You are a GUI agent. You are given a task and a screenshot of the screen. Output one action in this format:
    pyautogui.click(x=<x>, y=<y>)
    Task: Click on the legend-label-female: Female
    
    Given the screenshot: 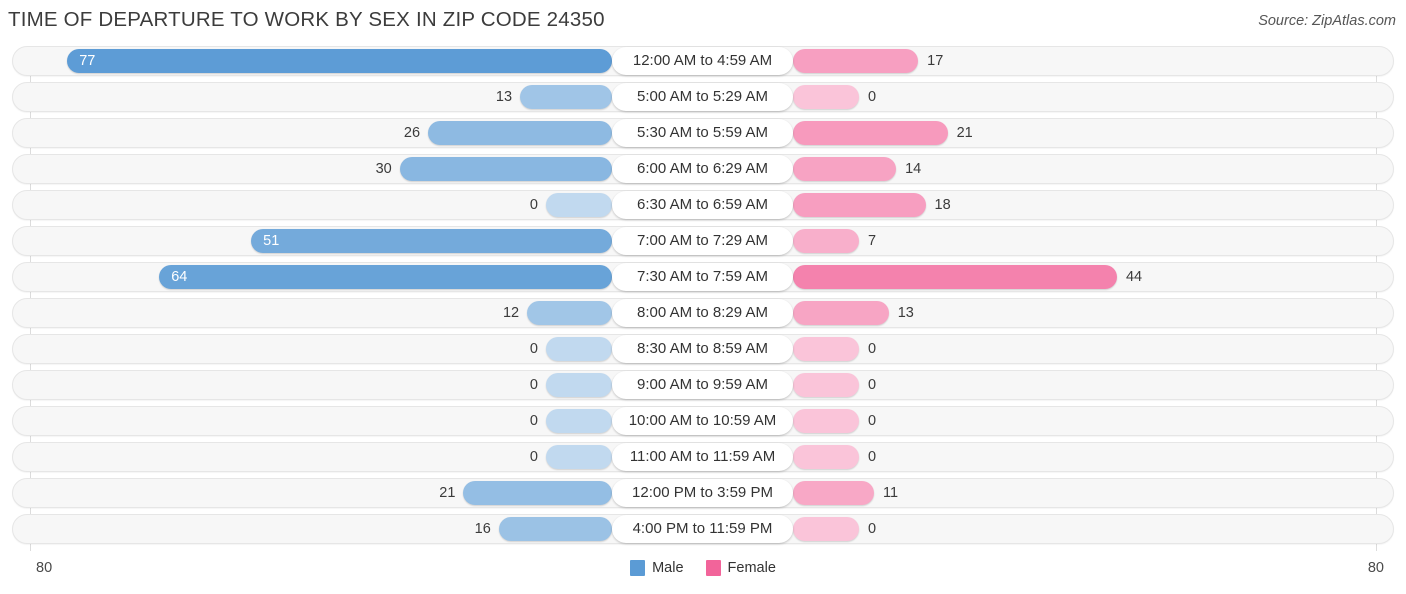 What is the action you would take?
    pyautogui.click(x=751, y=568)
    